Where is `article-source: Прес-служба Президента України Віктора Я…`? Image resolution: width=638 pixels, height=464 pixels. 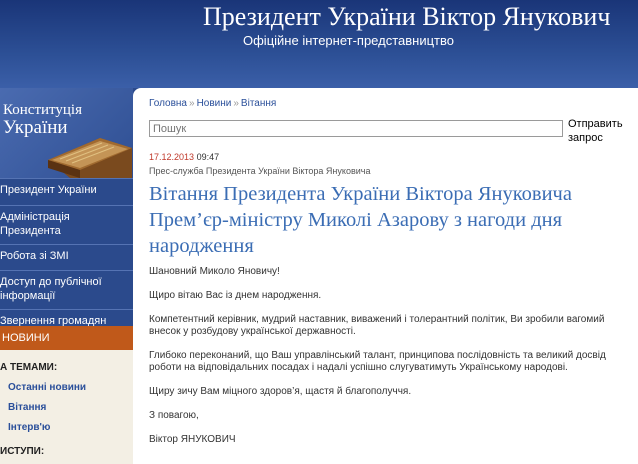 article-source: Прес-служба Президента України Віктора Я… is located at coordinates (260, 171).